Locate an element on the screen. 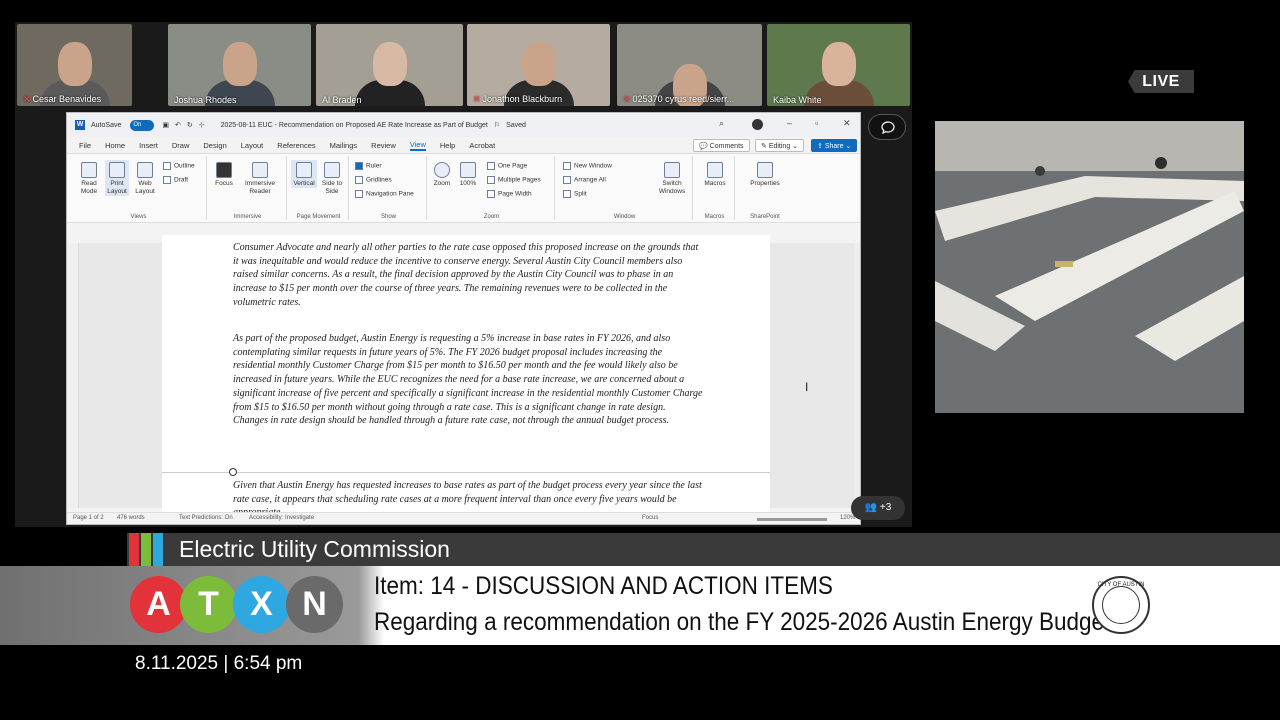 The height and width of the screenshot is (720, 1280). menu-home: Home is located at coordinates (115, 145).